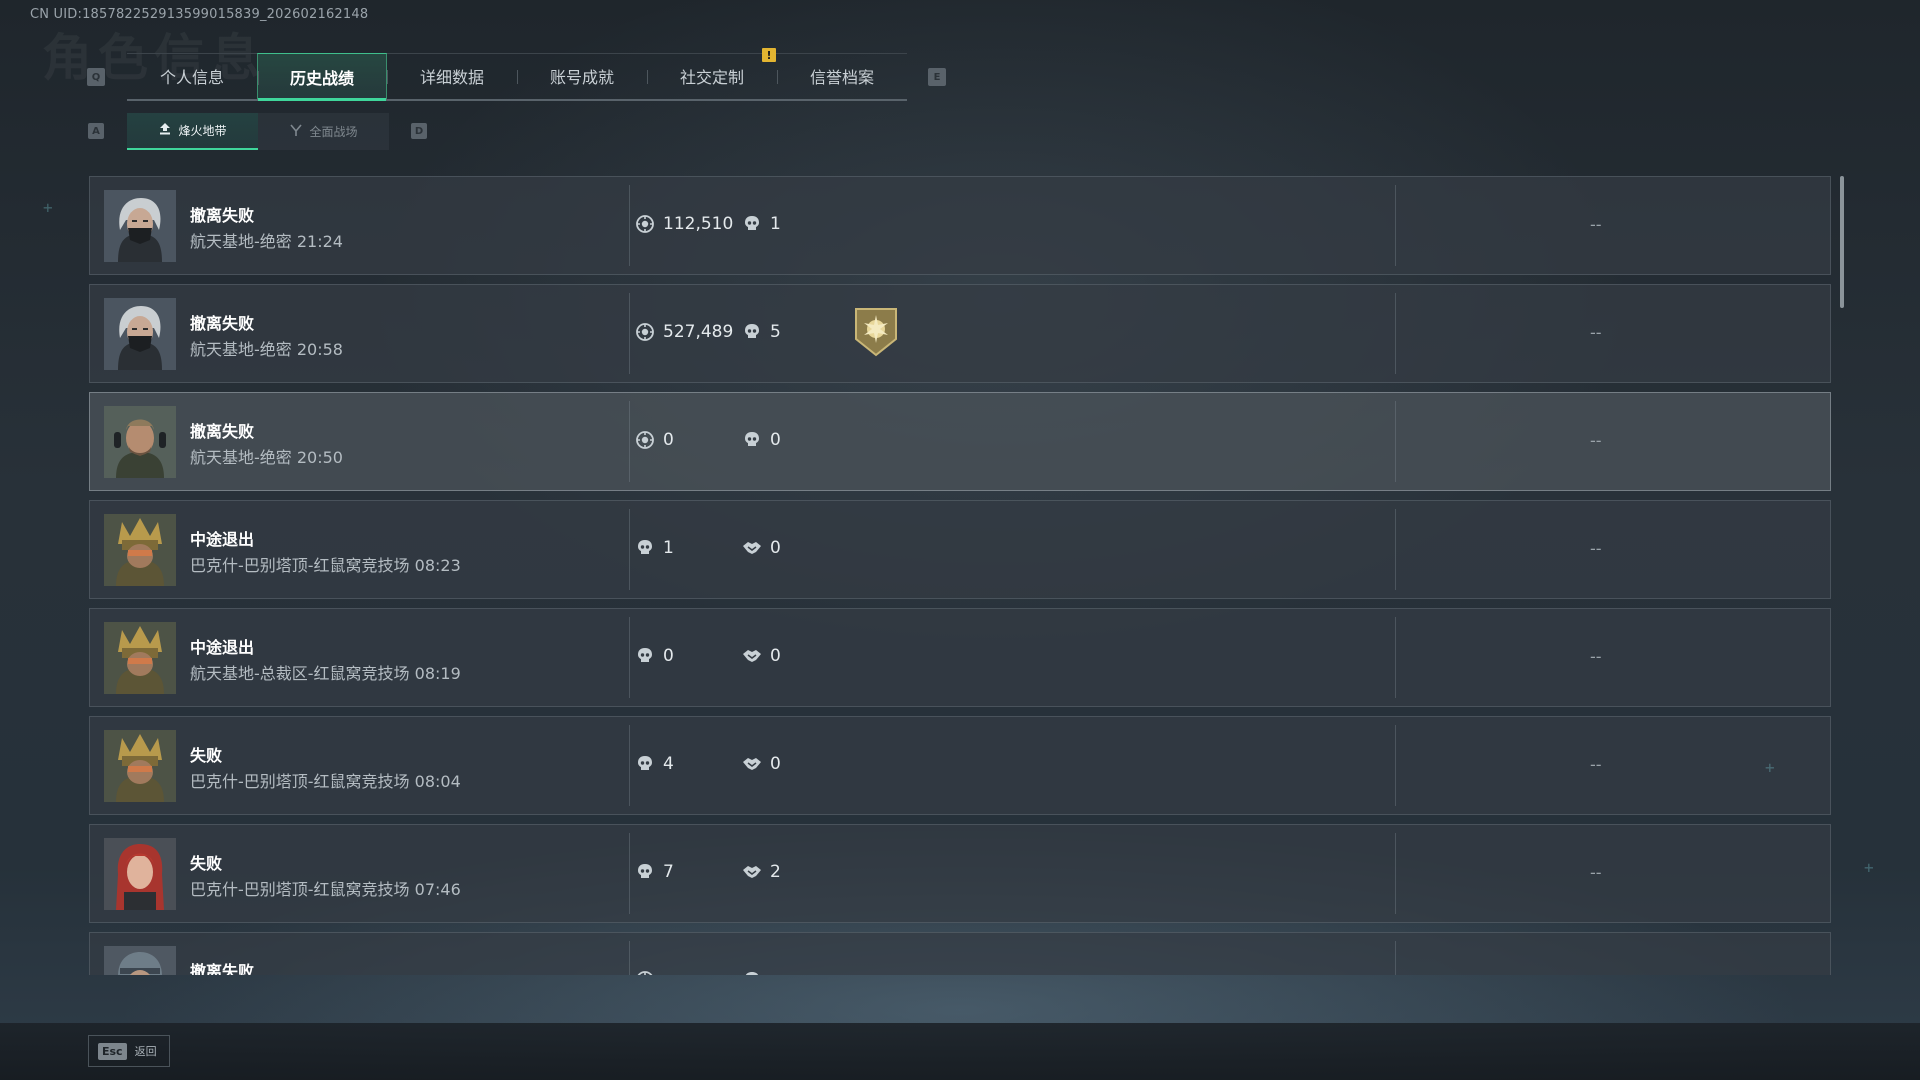 The width and height of the screenshot is (1920, 1080). What do you see at coordinates (684, 332) in the screenshot?
I see `stat-primary: 527,489` at bounding box center [684, 332].